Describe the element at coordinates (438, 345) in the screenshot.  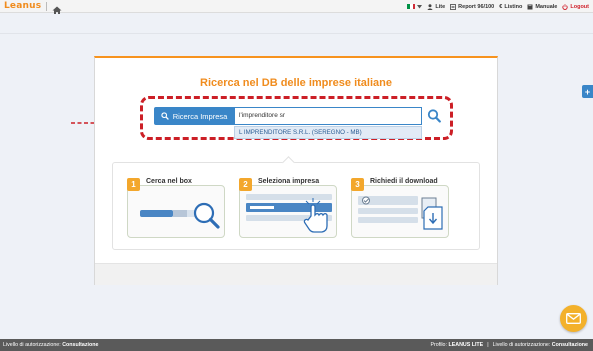
I see `profile-label: Profilo:` at that location.